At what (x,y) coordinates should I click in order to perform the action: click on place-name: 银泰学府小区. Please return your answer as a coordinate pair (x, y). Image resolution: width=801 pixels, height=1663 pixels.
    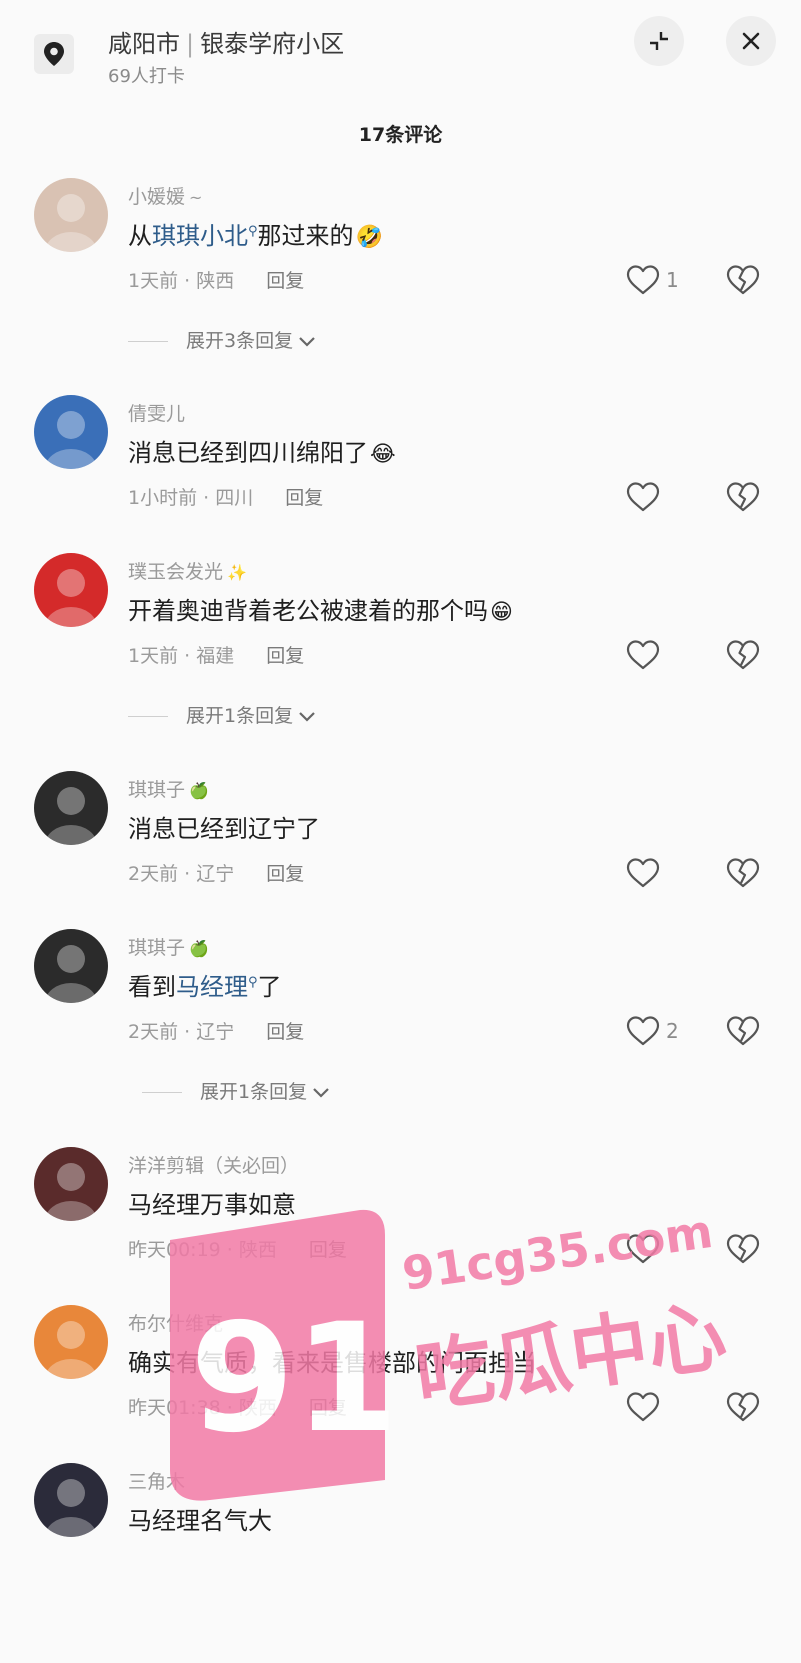
    Looking at the image, I should click on (272, 44).